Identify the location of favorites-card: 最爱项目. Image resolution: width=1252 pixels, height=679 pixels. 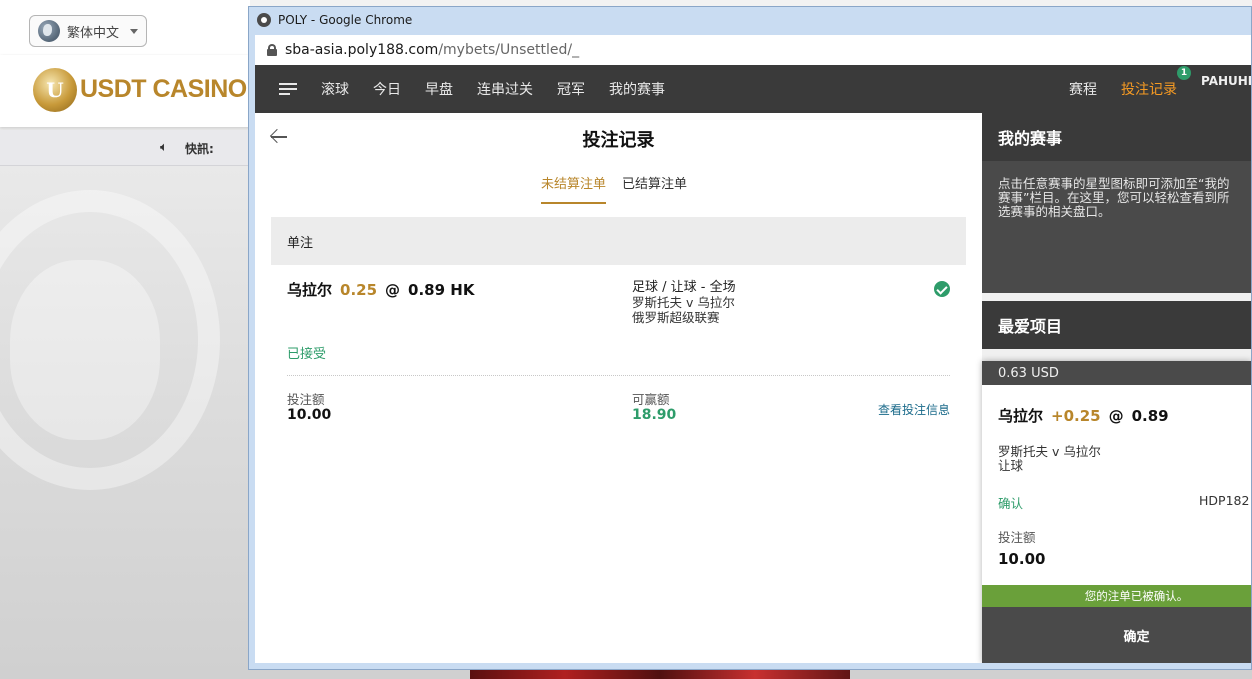
(1116, 325).